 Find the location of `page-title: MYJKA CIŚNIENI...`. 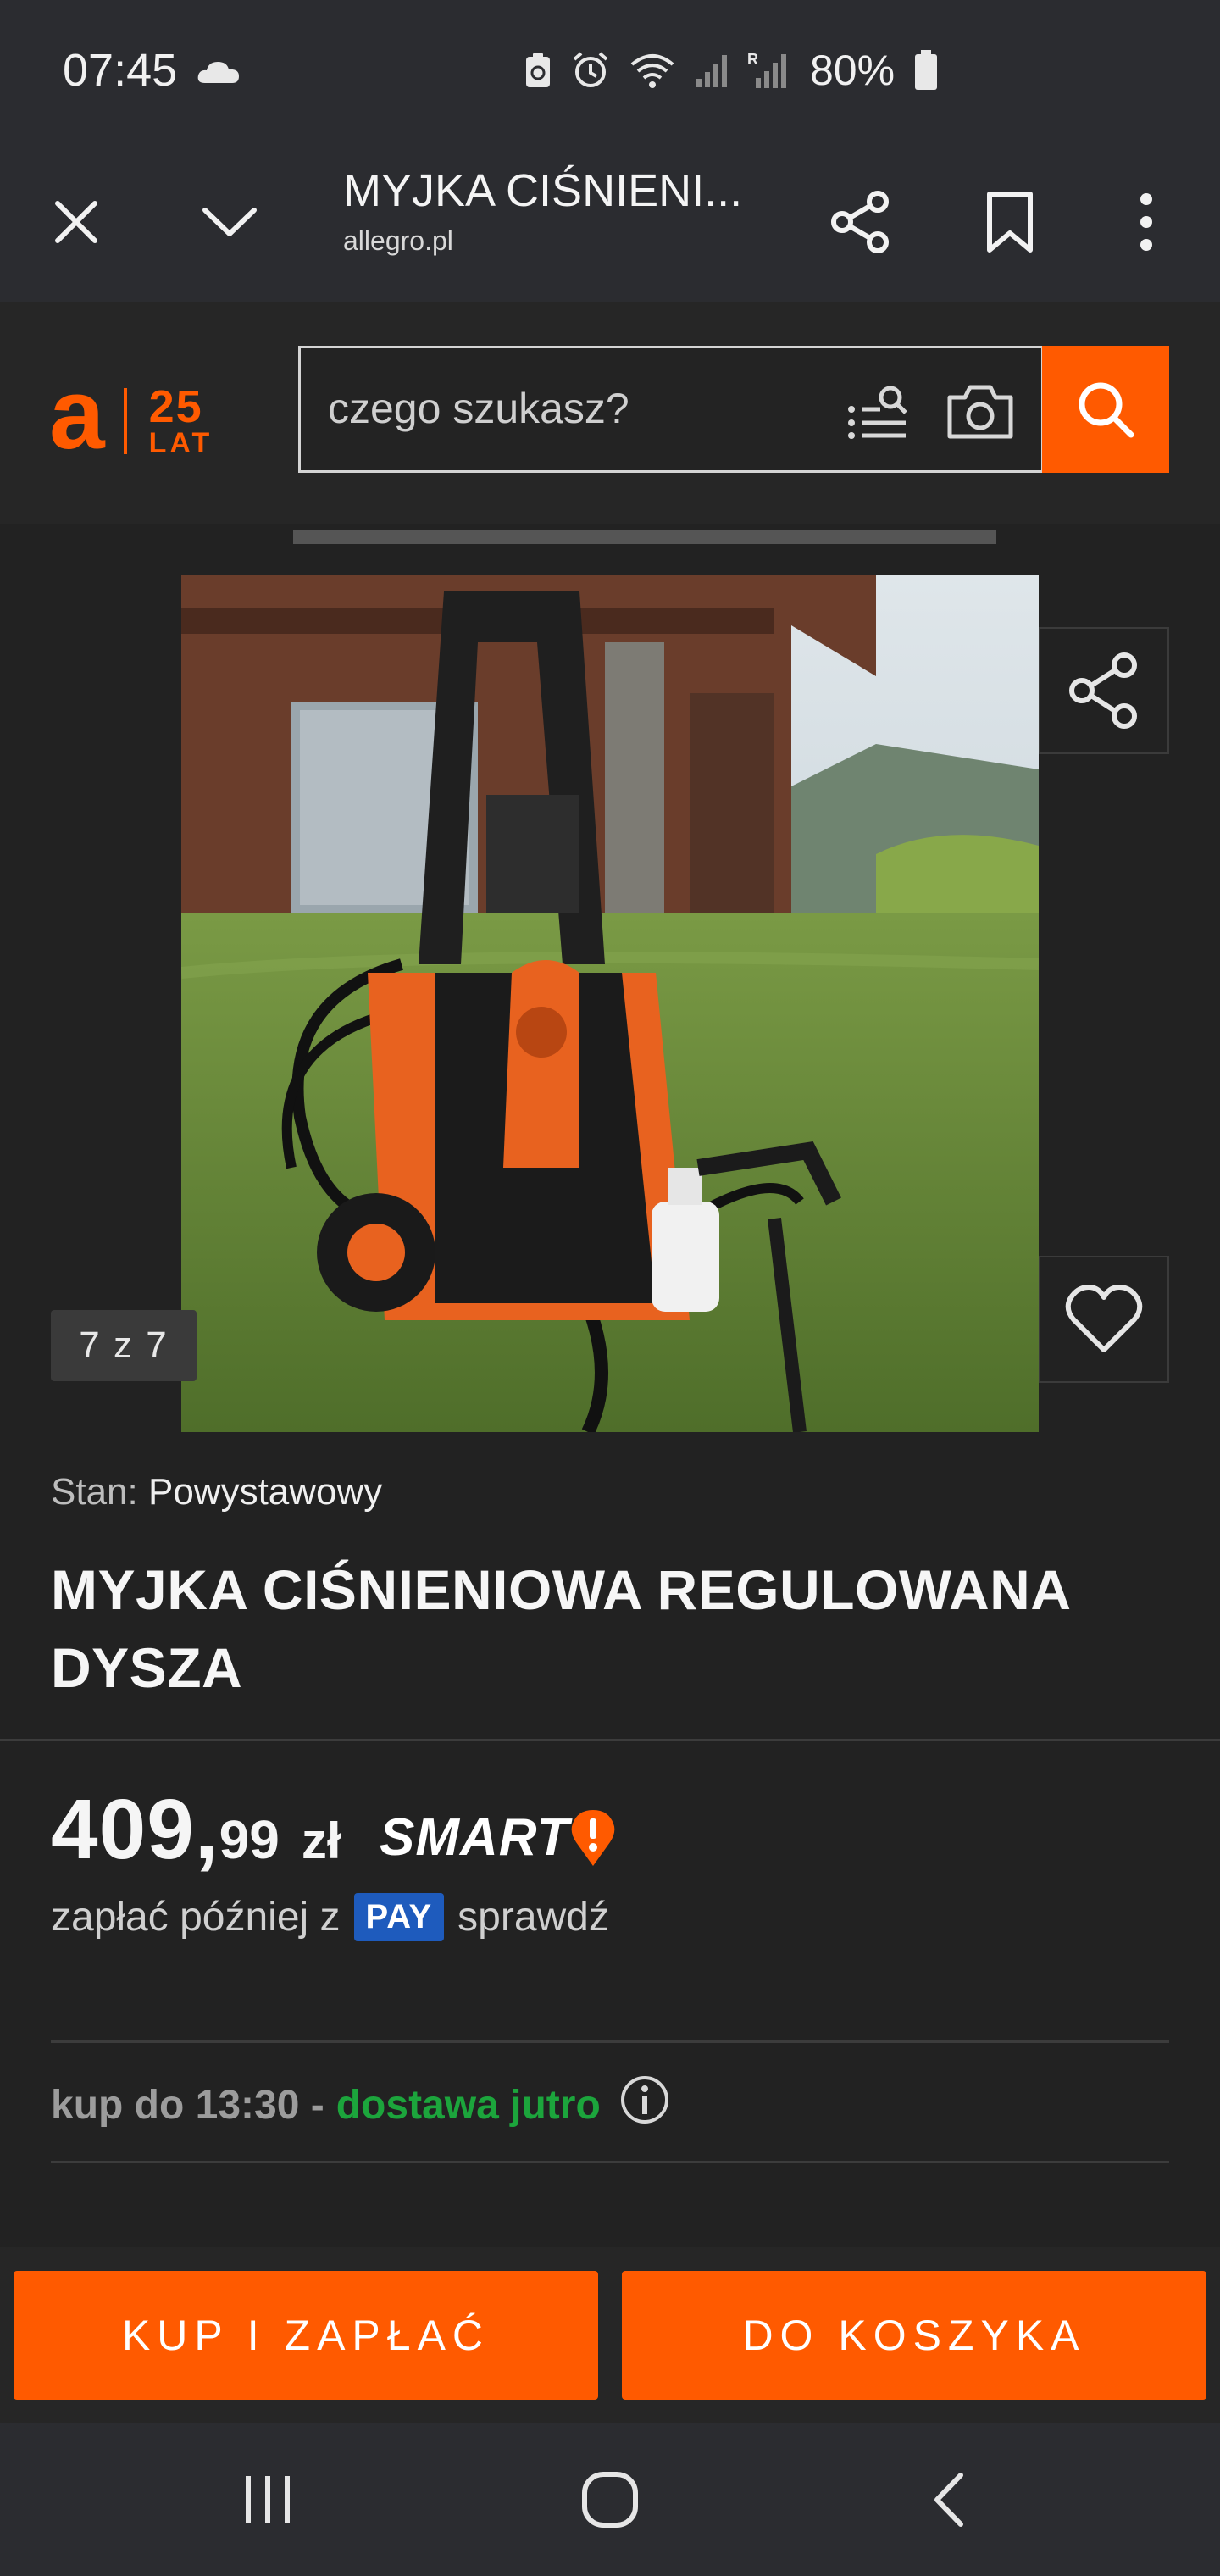

page-title: MYJKA CIŚNIENI... is located at coordinates (543, 190).